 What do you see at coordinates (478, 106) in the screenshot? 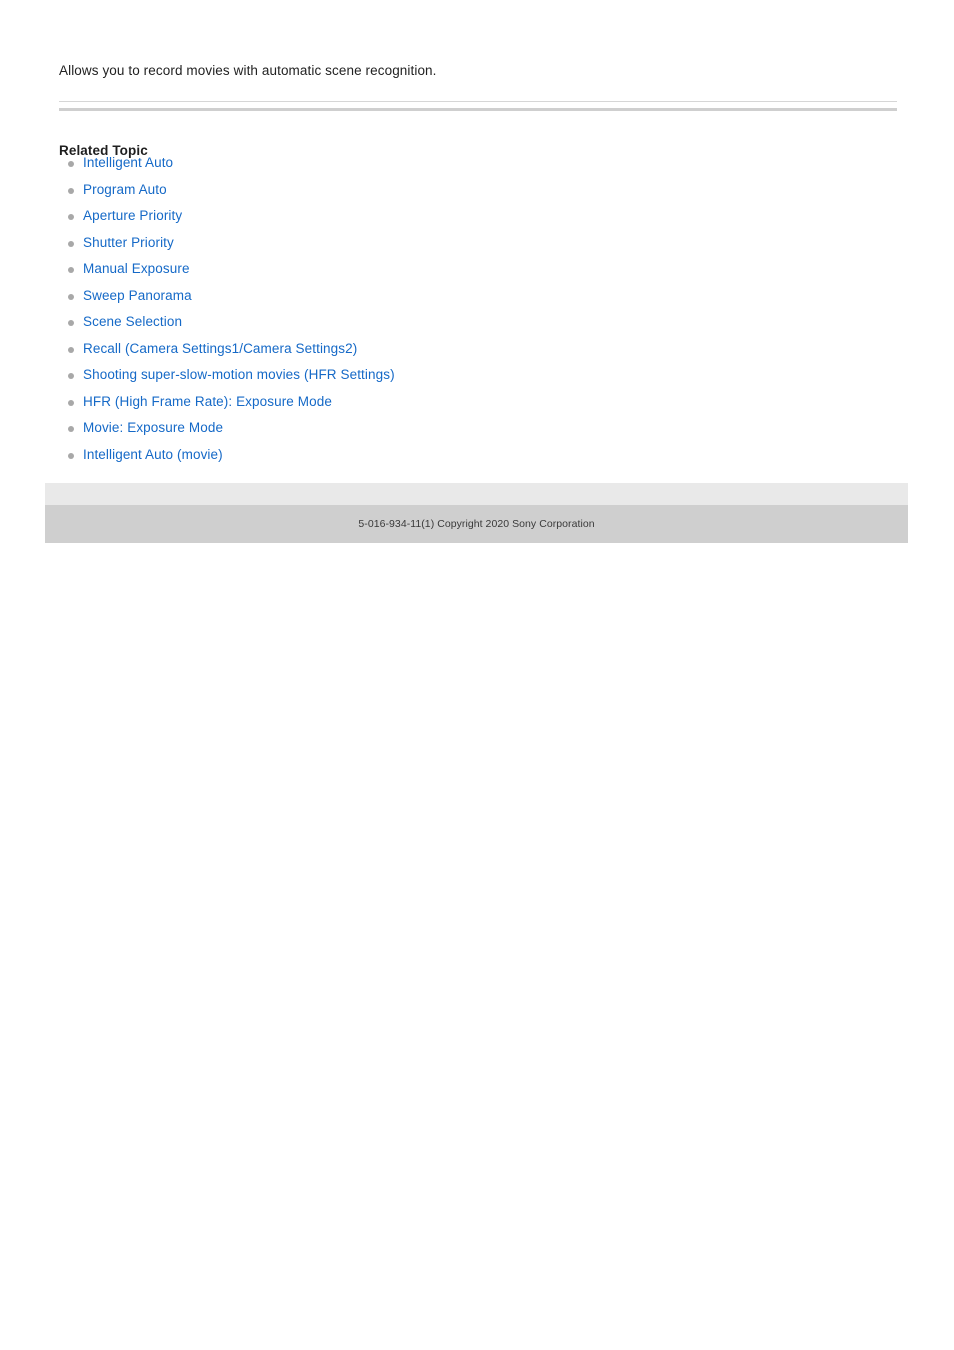
I see `section-divider` at bounding box center [478, 106].